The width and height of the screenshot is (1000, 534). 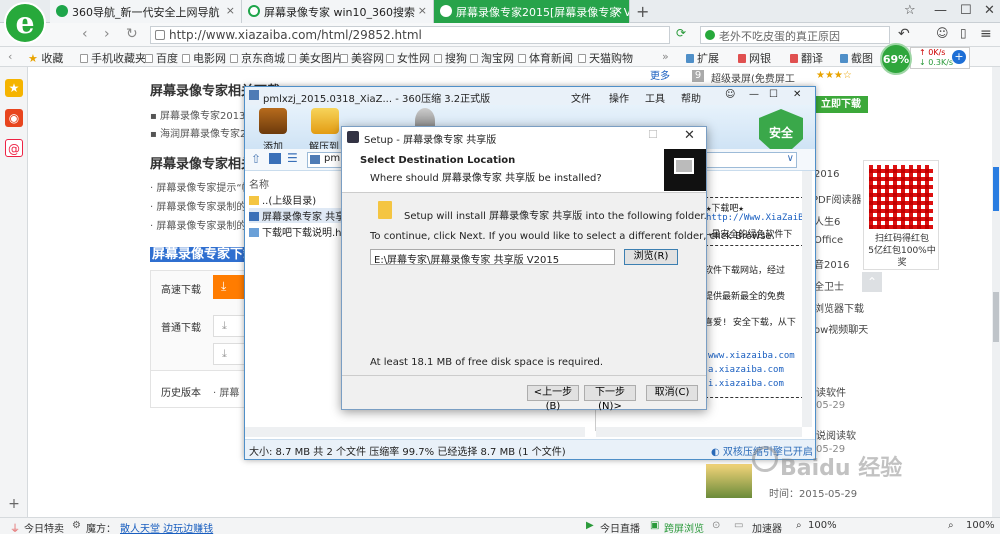 I want to click on zip-skin-icon: ☺, so click(x=730, y=94).